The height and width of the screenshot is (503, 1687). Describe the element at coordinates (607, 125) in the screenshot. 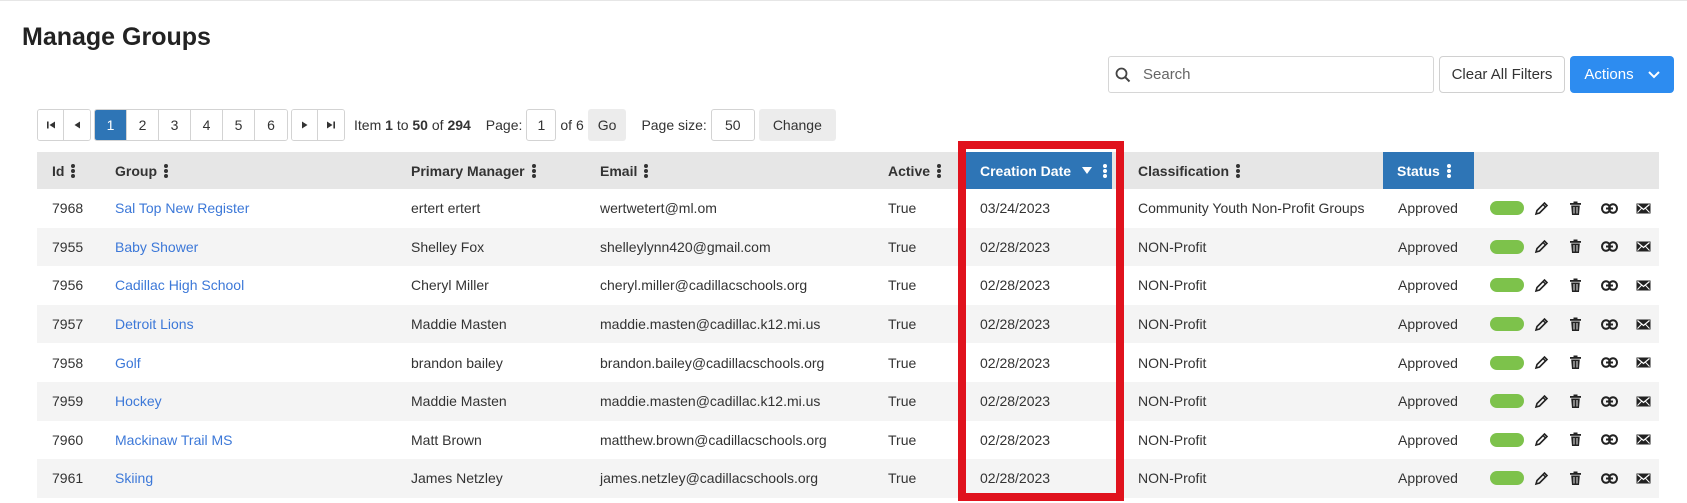

I see `go-button: Go` at that location.